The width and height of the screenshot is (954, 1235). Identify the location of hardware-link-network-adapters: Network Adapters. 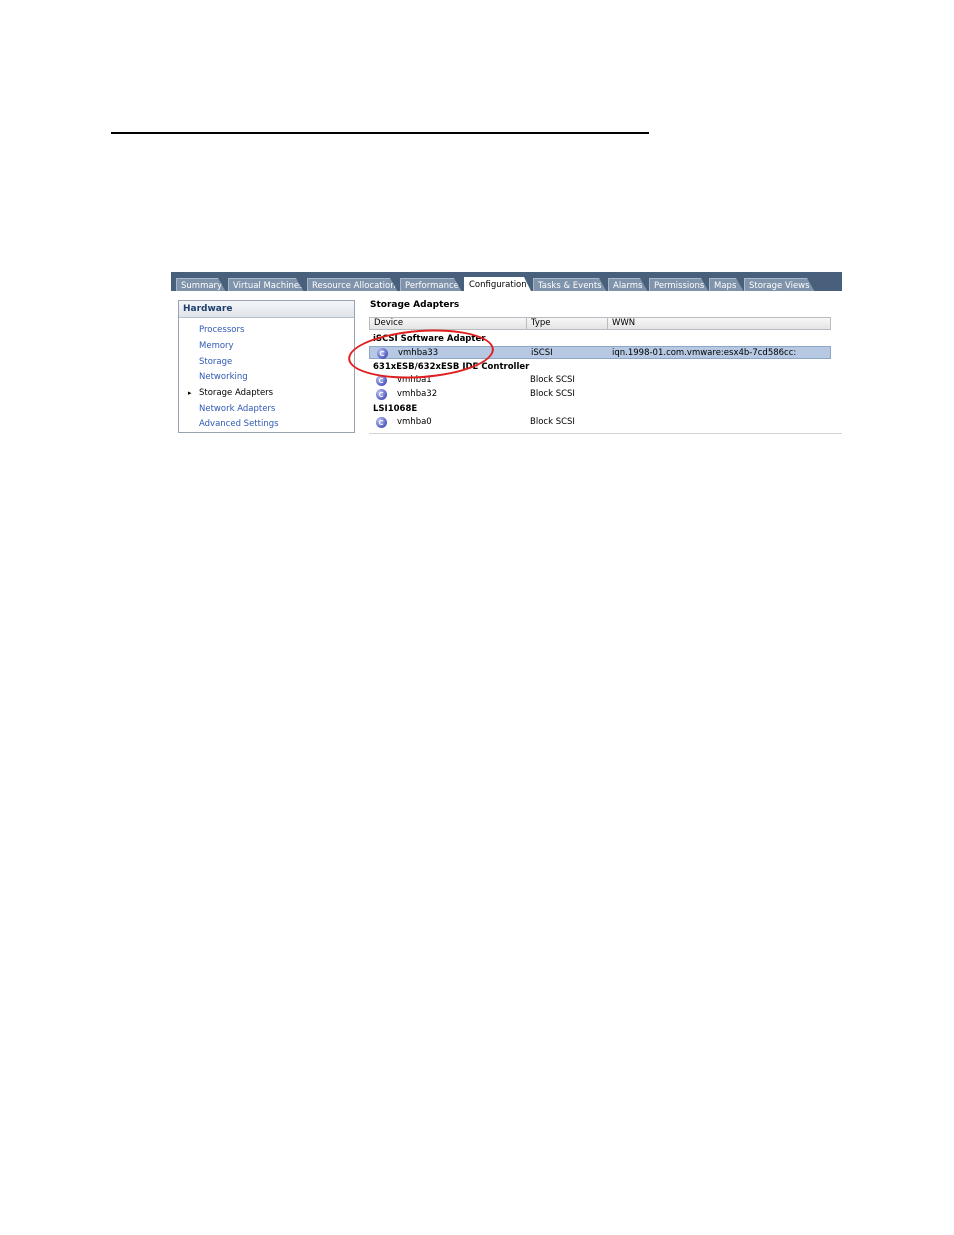
(237, 409).